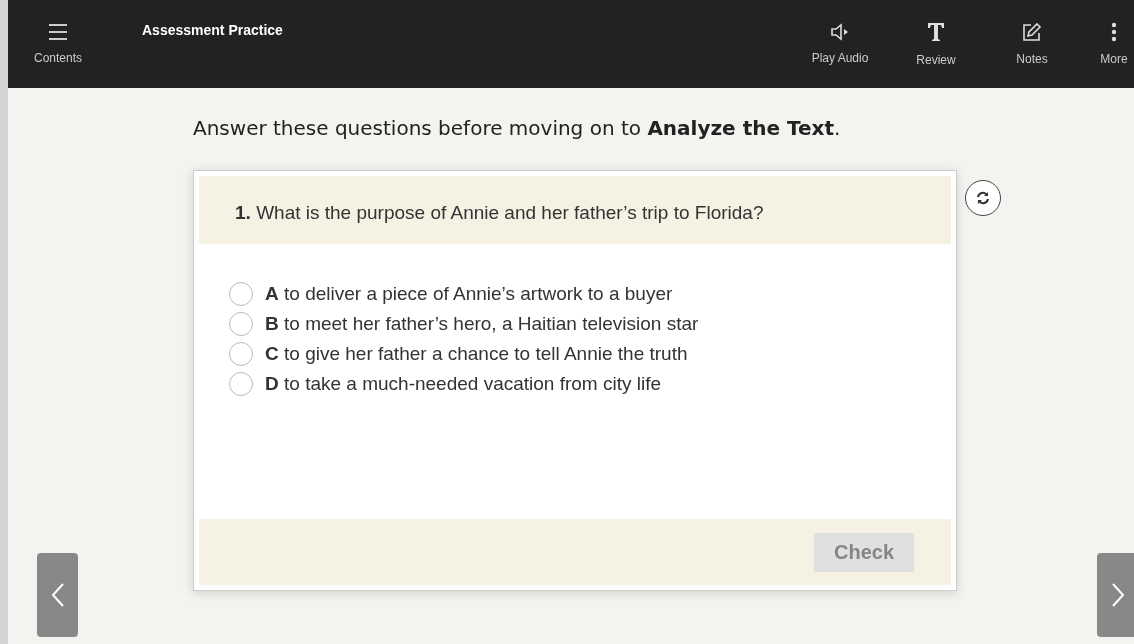 This screenshot has height=644, width=1134. I want to click on menu-icon, so click(58, 32).